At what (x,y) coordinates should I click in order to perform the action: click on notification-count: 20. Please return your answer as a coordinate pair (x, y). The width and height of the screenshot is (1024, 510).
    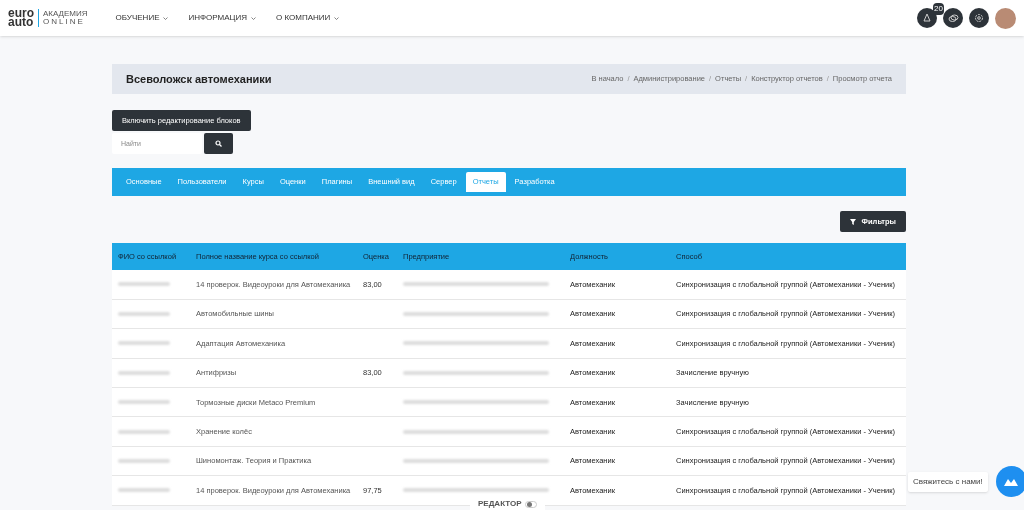
    Looking at the image, I should click on (938, 9).